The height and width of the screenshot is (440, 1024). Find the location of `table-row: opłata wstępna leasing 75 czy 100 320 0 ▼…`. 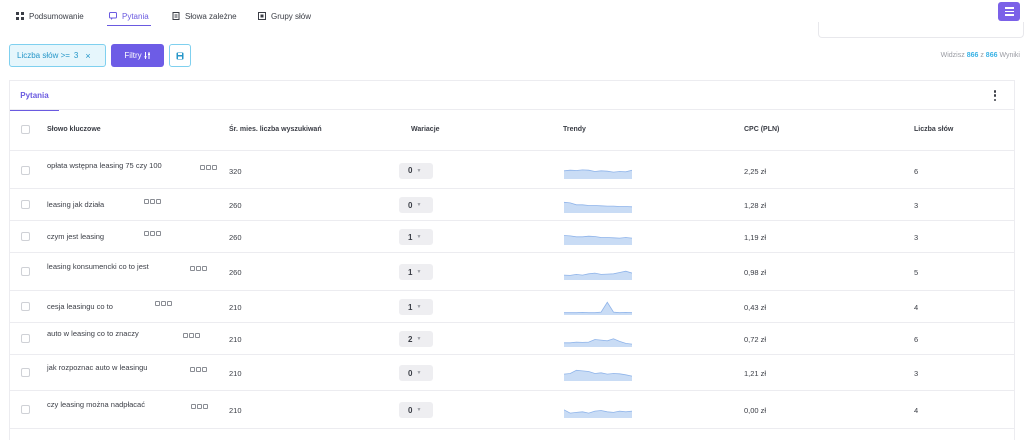

table-row: opłata wstępna leasing 75 czy 100 320 0 ▼… is located at coordinates (512, 170).